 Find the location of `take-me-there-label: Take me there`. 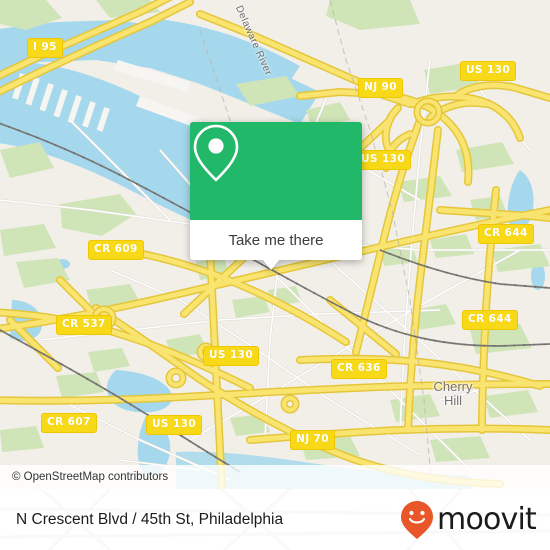

take-me-there-label: Take me there is located at coordinates (276, 240).